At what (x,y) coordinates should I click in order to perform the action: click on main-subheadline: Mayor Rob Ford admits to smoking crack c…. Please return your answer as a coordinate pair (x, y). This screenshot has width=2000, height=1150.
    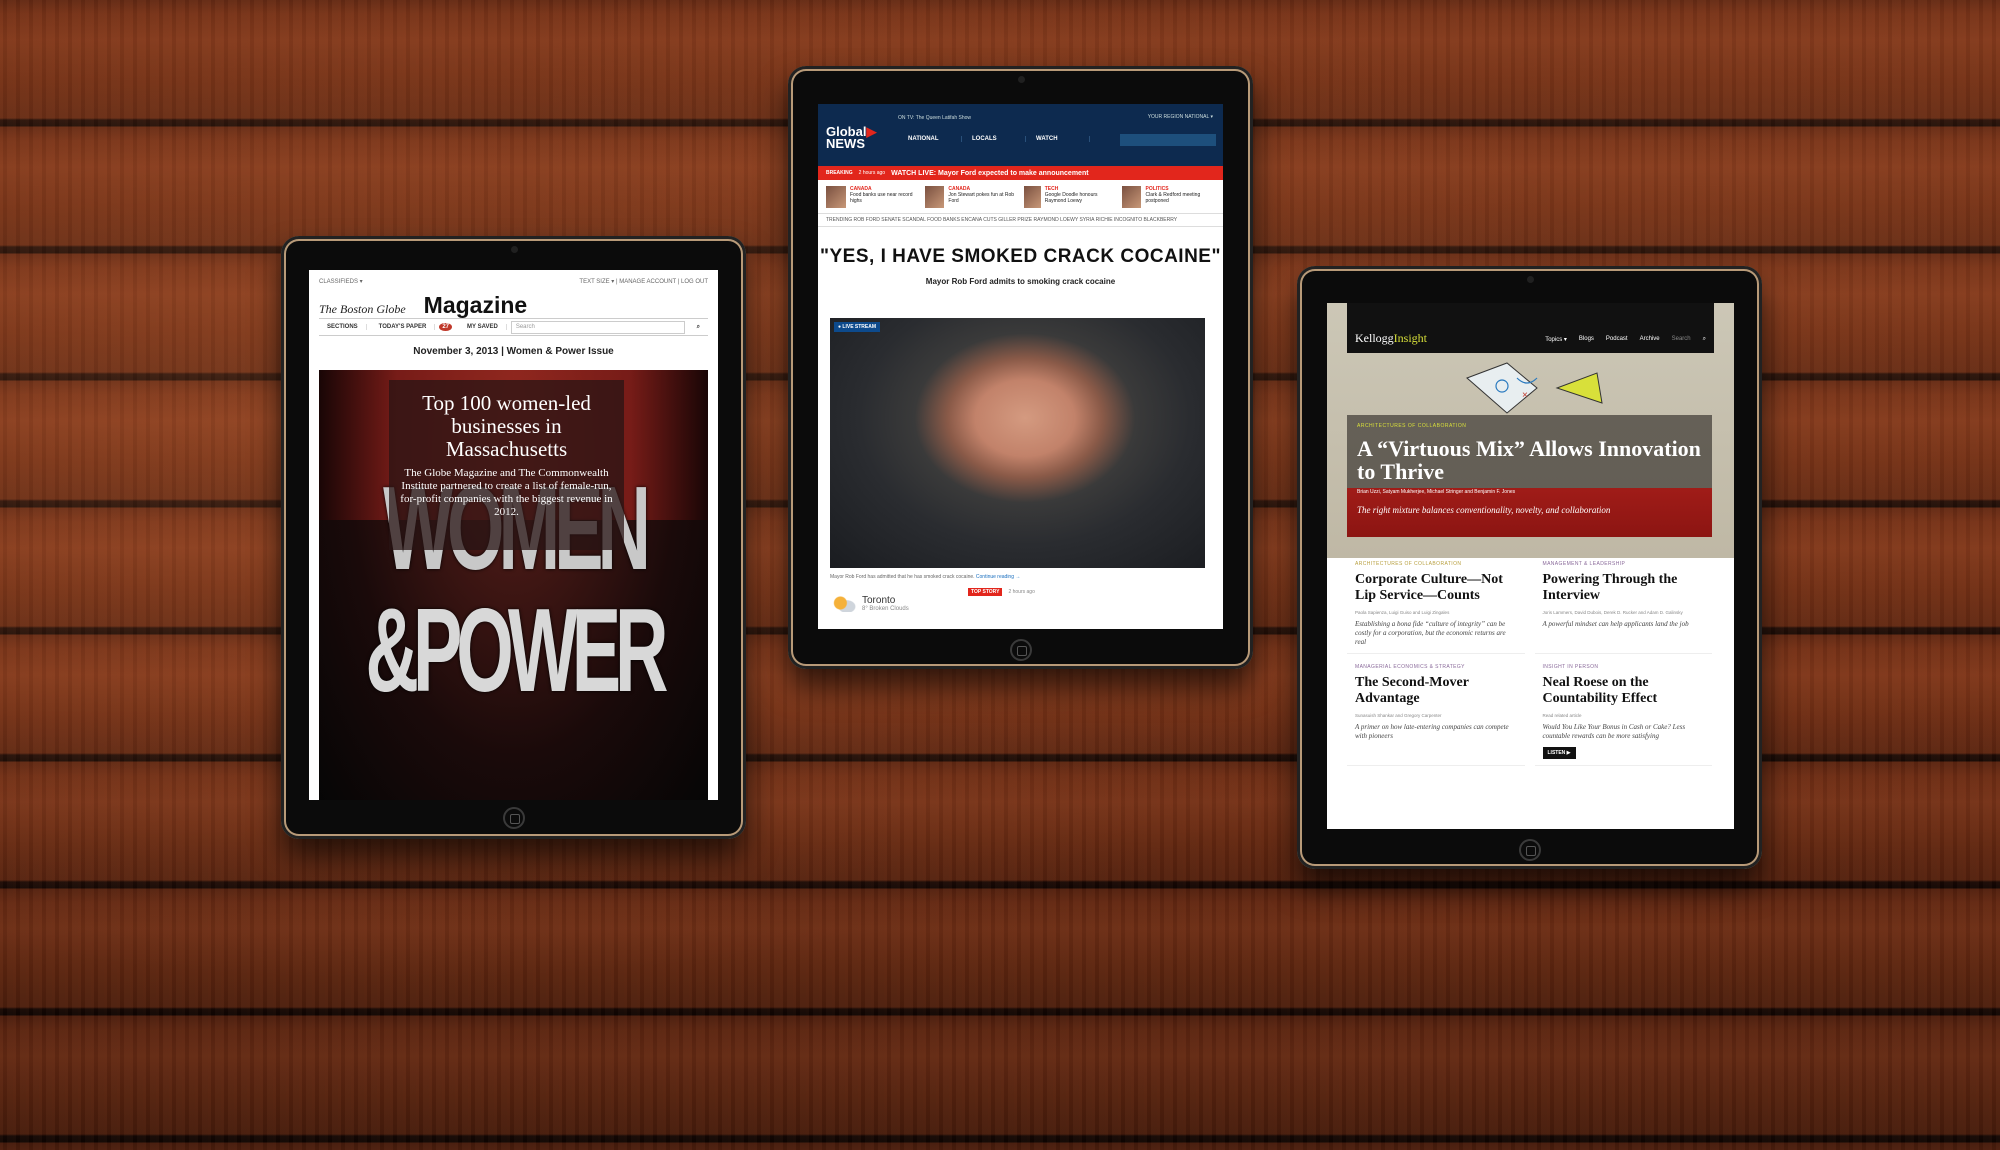
    Looking at the image, I should click on (1020, 281).